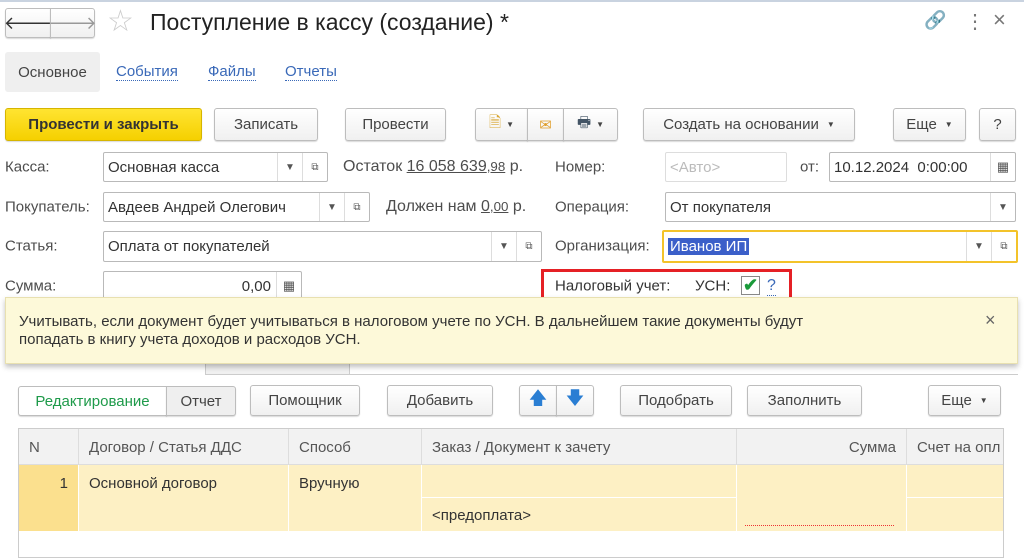 The image size is (1024, 558). I want to click on usn-help-link: ?, so click(771, 286).